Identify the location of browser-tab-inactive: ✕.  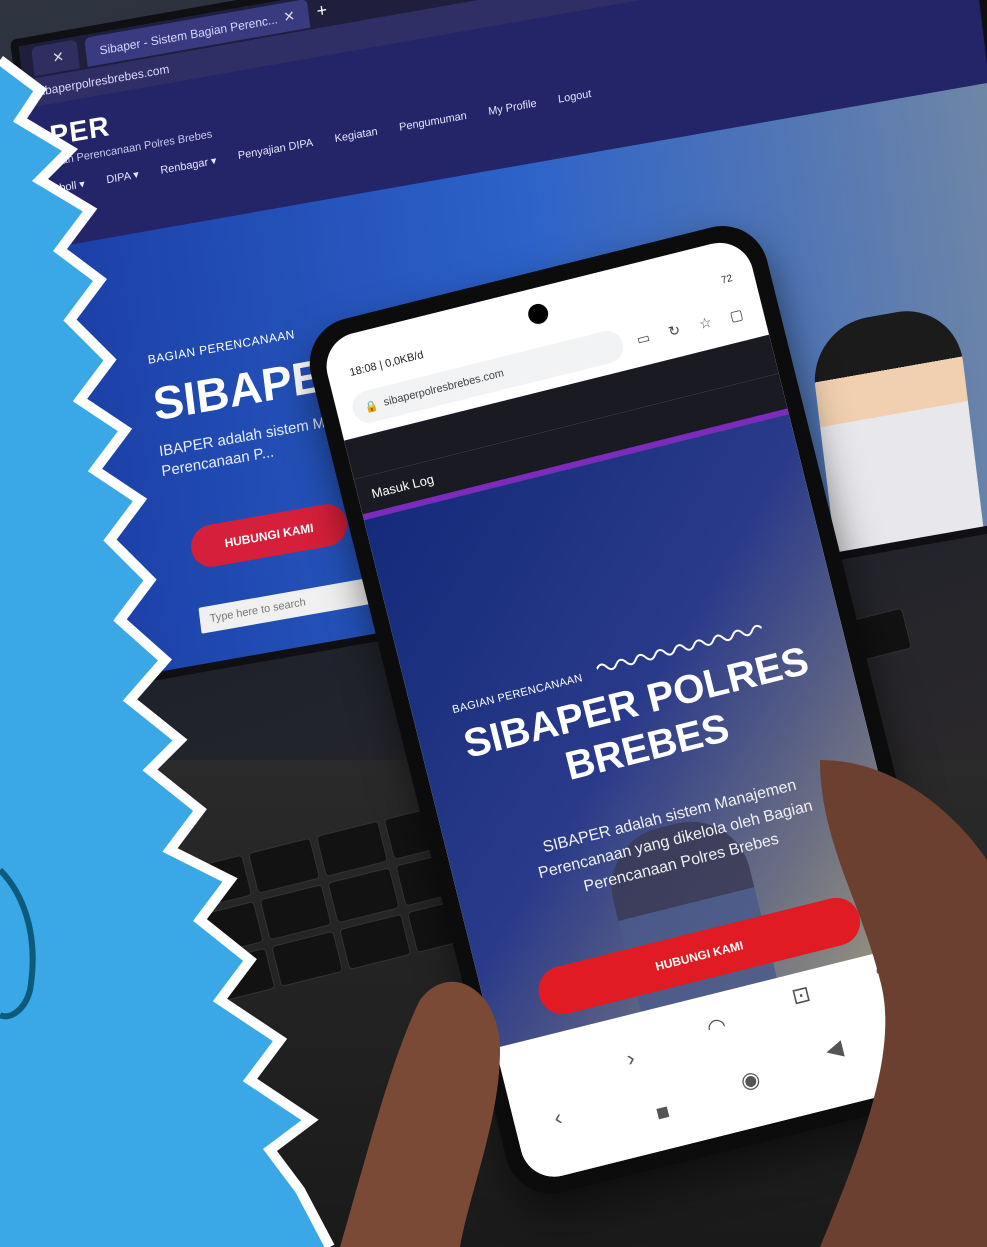
(55, 57).